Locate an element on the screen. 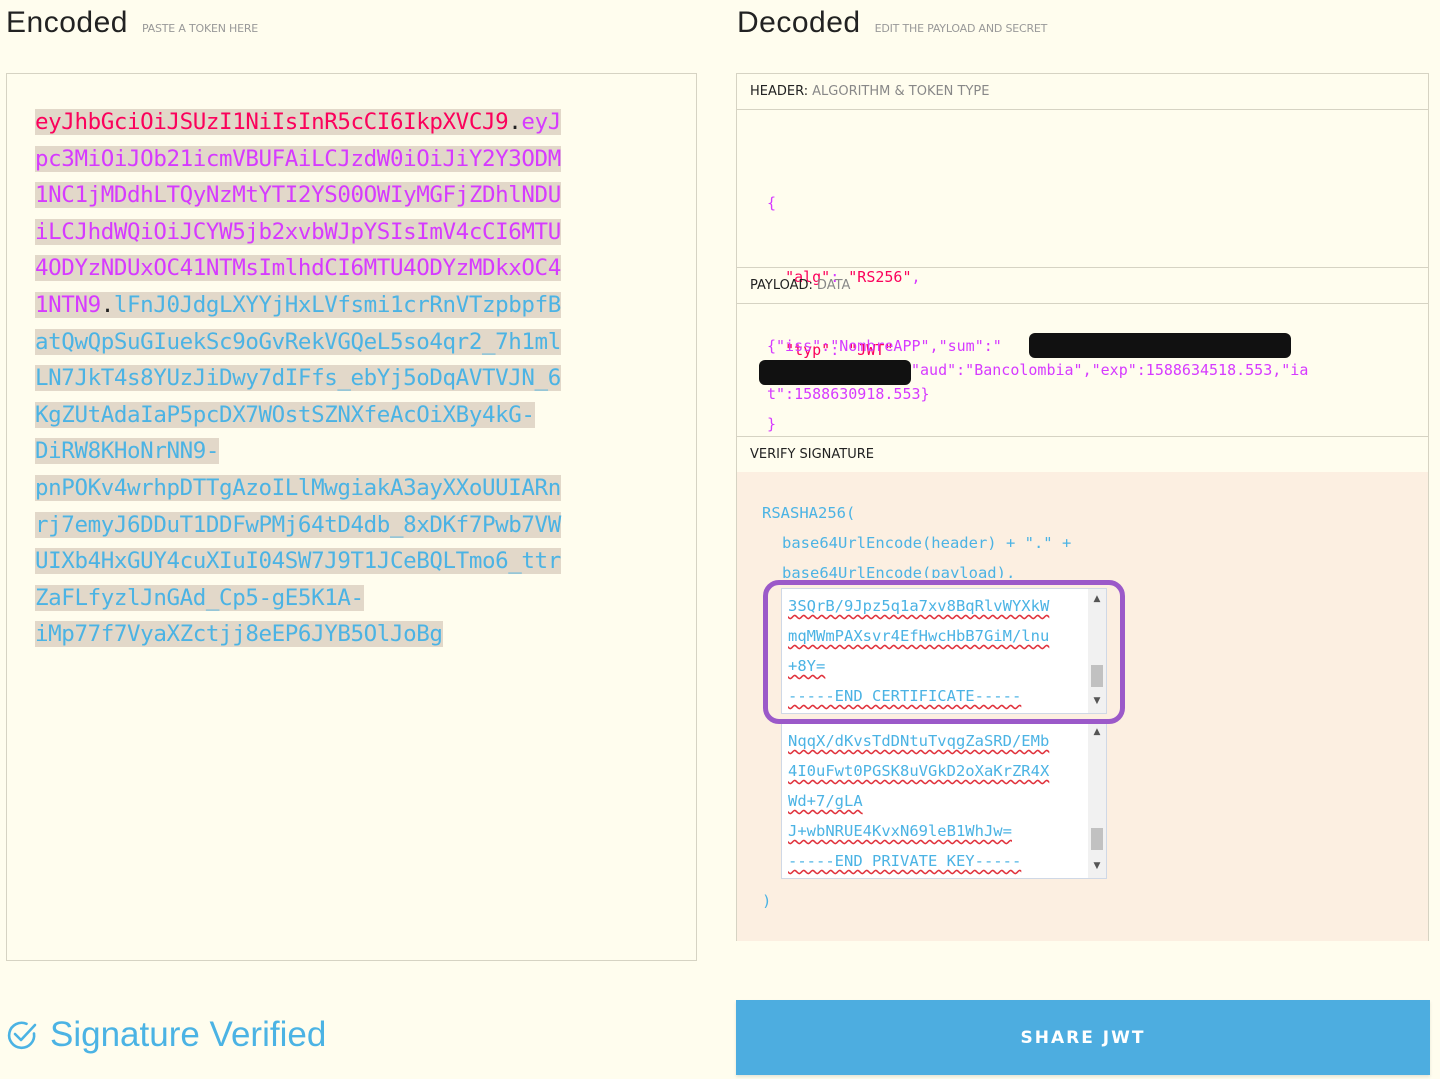 The height and width of the screenshot is (1079, 1440). verify-close-paren: ) is located at coordinates (767, 901).